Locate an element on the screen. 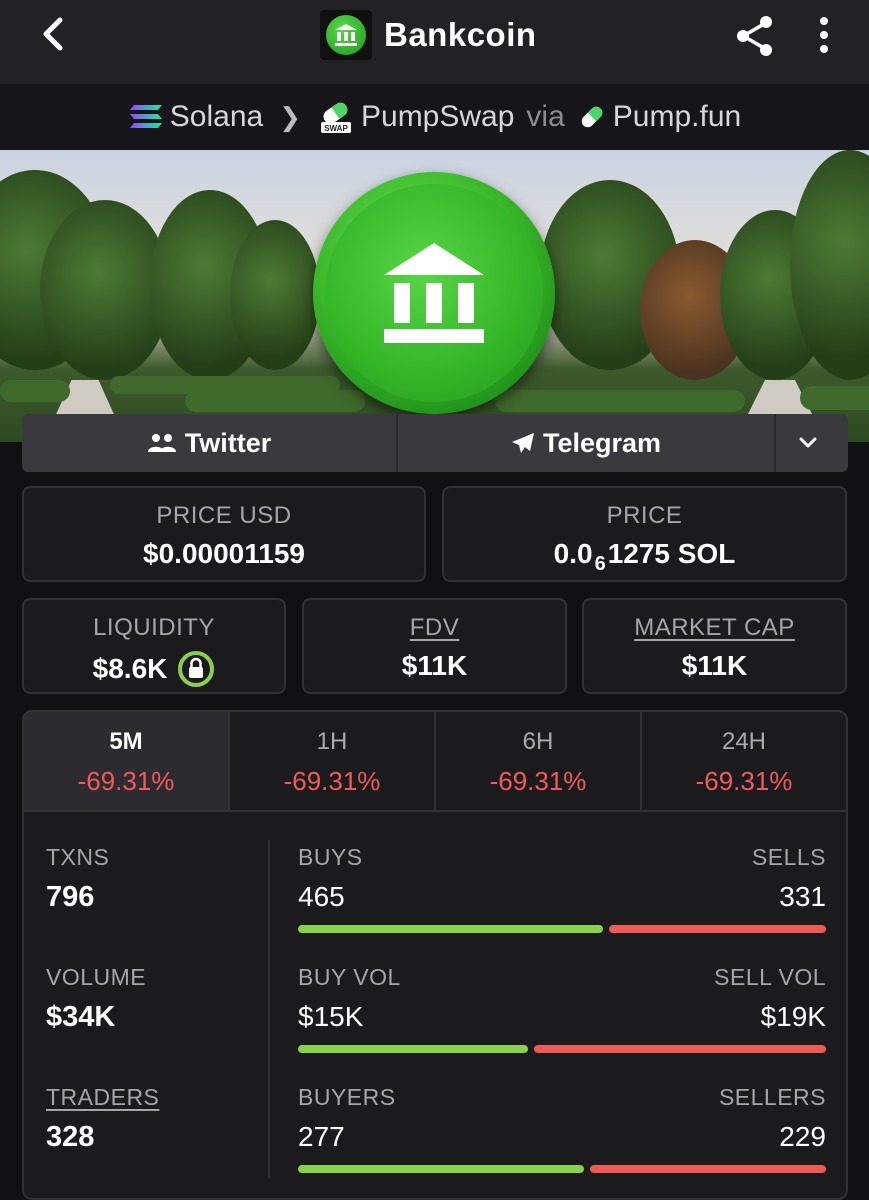 The image size is (869, 1200). buyers-value: 277 is located at coordinates (321, 1136).